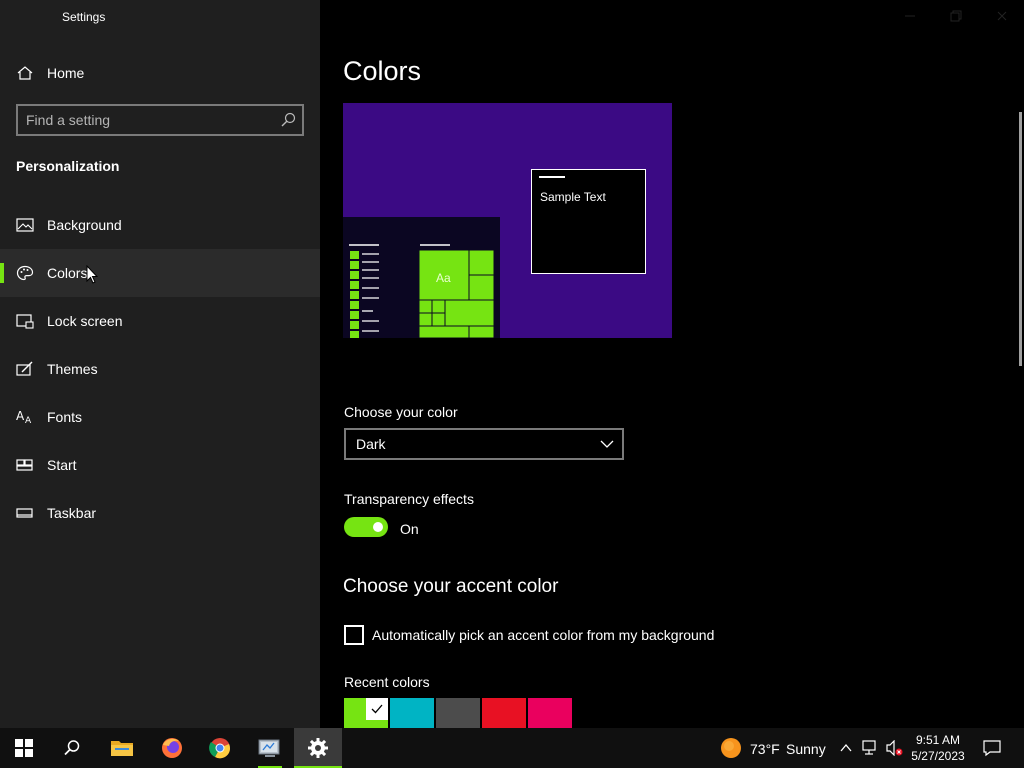 This screenshot has width=1024, height=768. I want to click on restore-icon, so click(956, 16).